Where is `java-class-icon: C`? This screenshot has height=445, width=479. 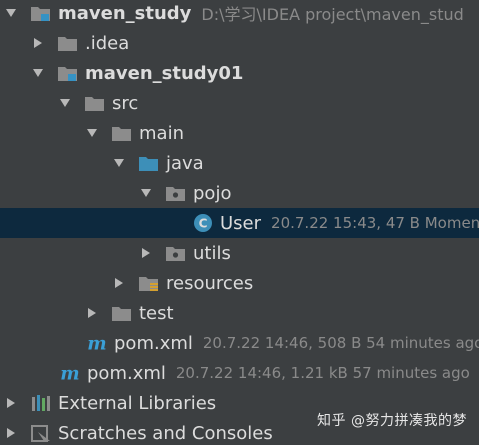
java-class-icon: C is located at coordinates (203, 223).